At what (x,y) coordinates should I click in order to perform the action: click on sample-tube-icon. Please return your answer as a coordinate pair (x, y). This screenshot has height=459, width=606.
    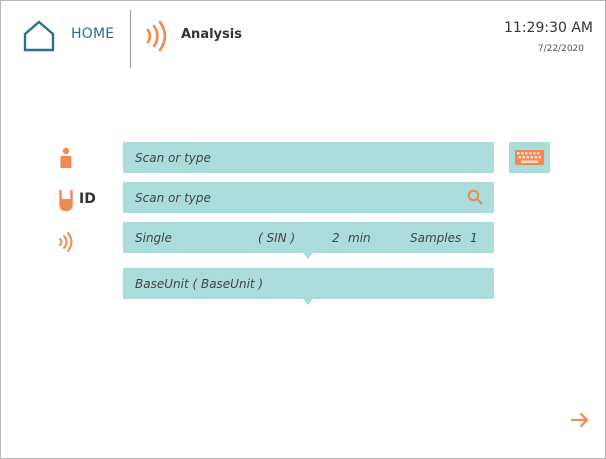
    Looking at the image, I should click on (66, 200).